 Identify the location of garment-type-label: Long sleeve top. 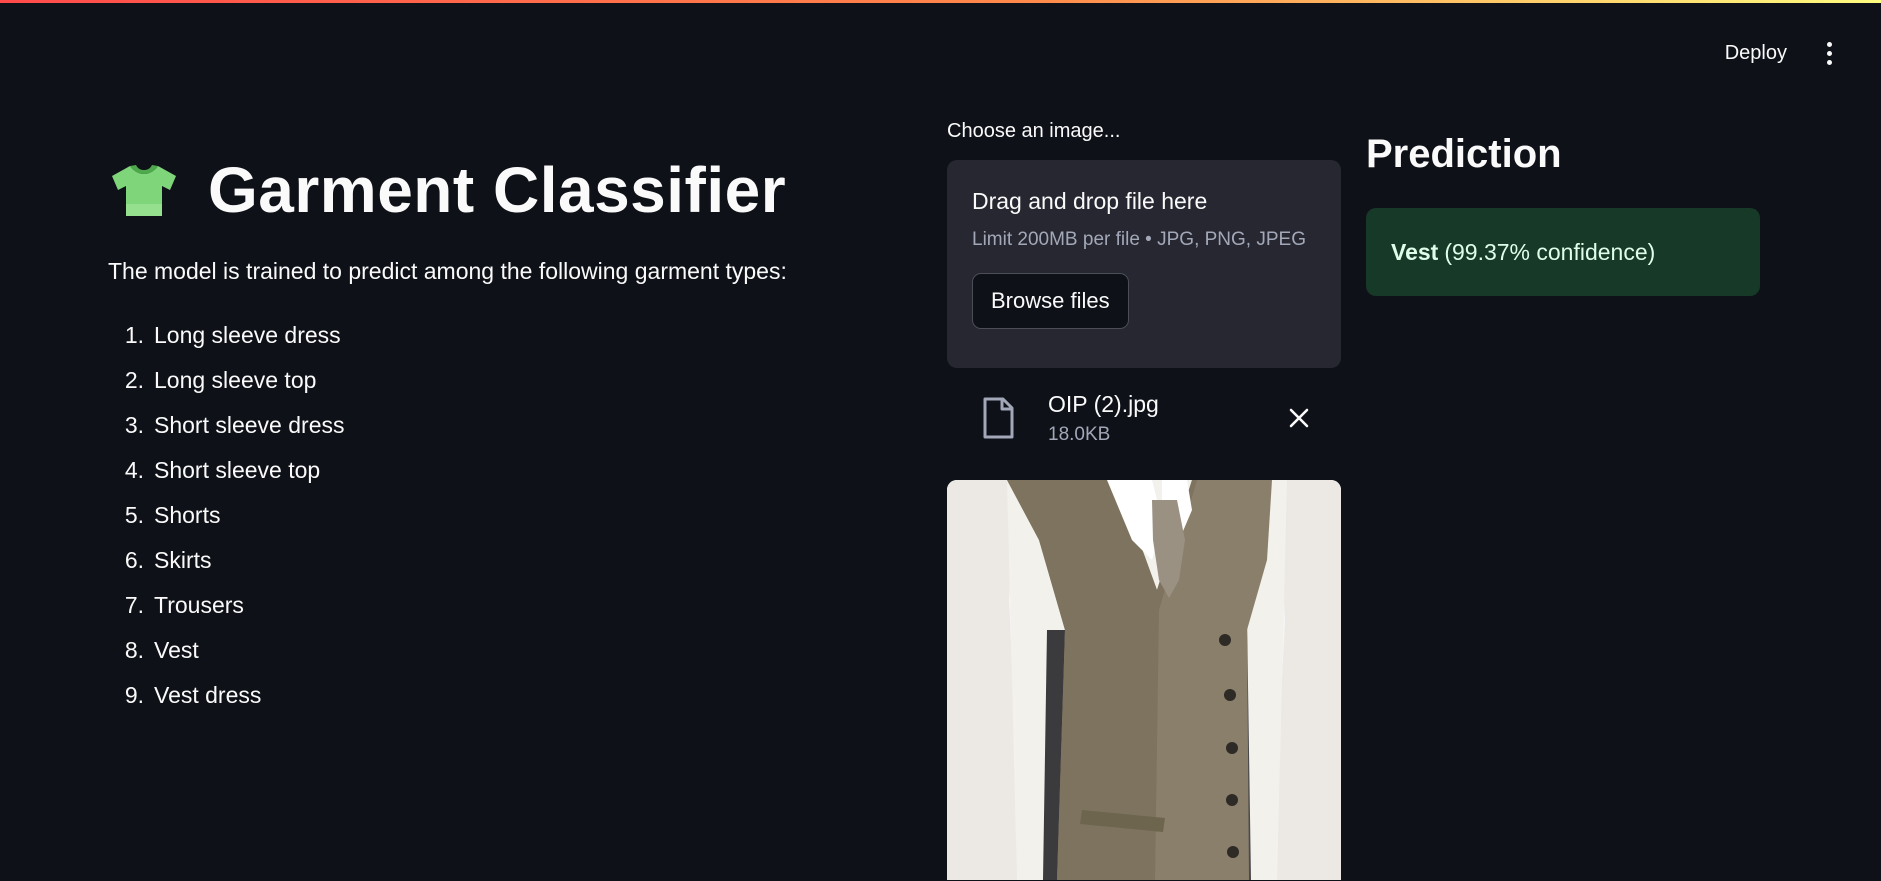
(235, 380).